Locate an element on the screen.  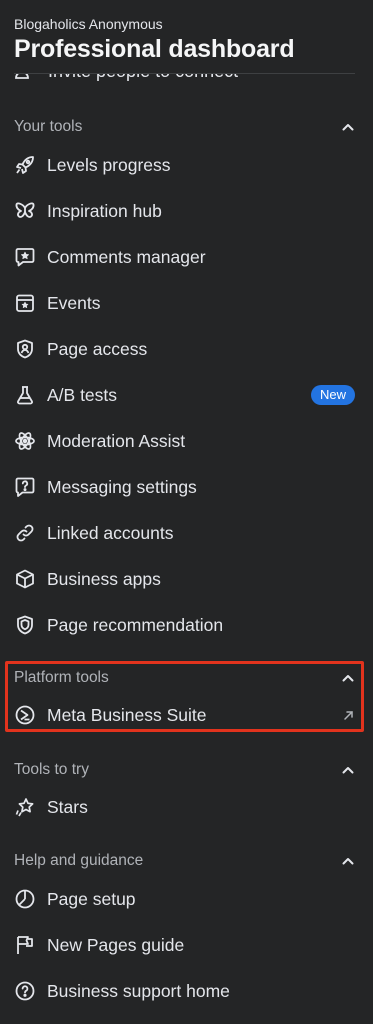
list-item-moderation-assist: Moderation Assist is located at coordinates (184, 441).